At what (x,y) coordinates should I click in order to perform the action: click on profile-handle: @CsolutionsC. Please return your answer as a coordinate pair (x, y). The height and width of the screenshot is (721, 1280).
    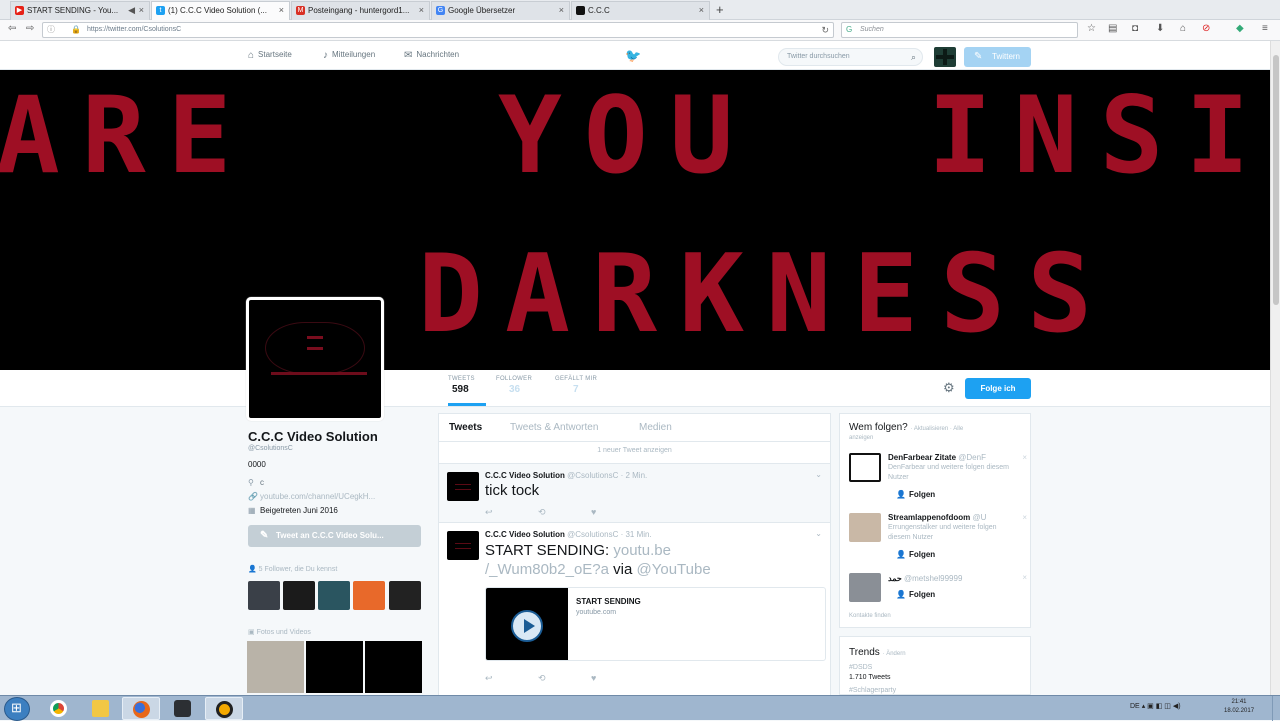
    Looking at the image, I should click on (270, 448).